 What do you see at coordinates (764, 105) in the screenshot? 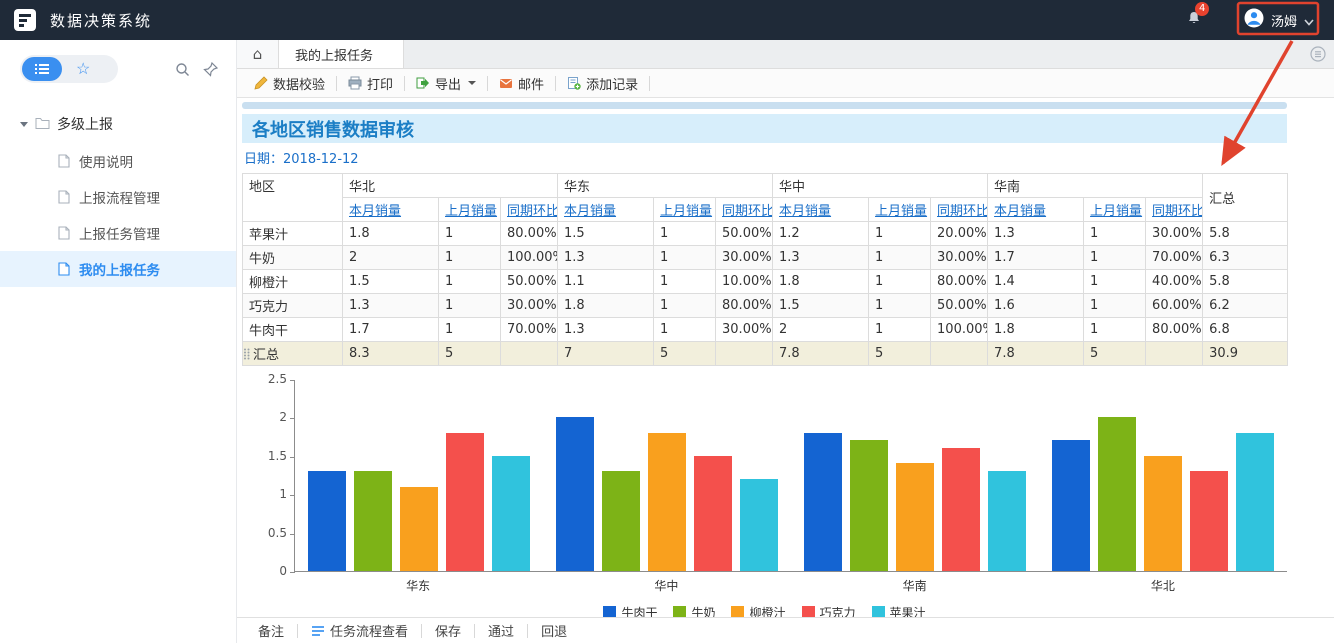
I see `horizontal-scrollbar` at bounding box center [764, 105].